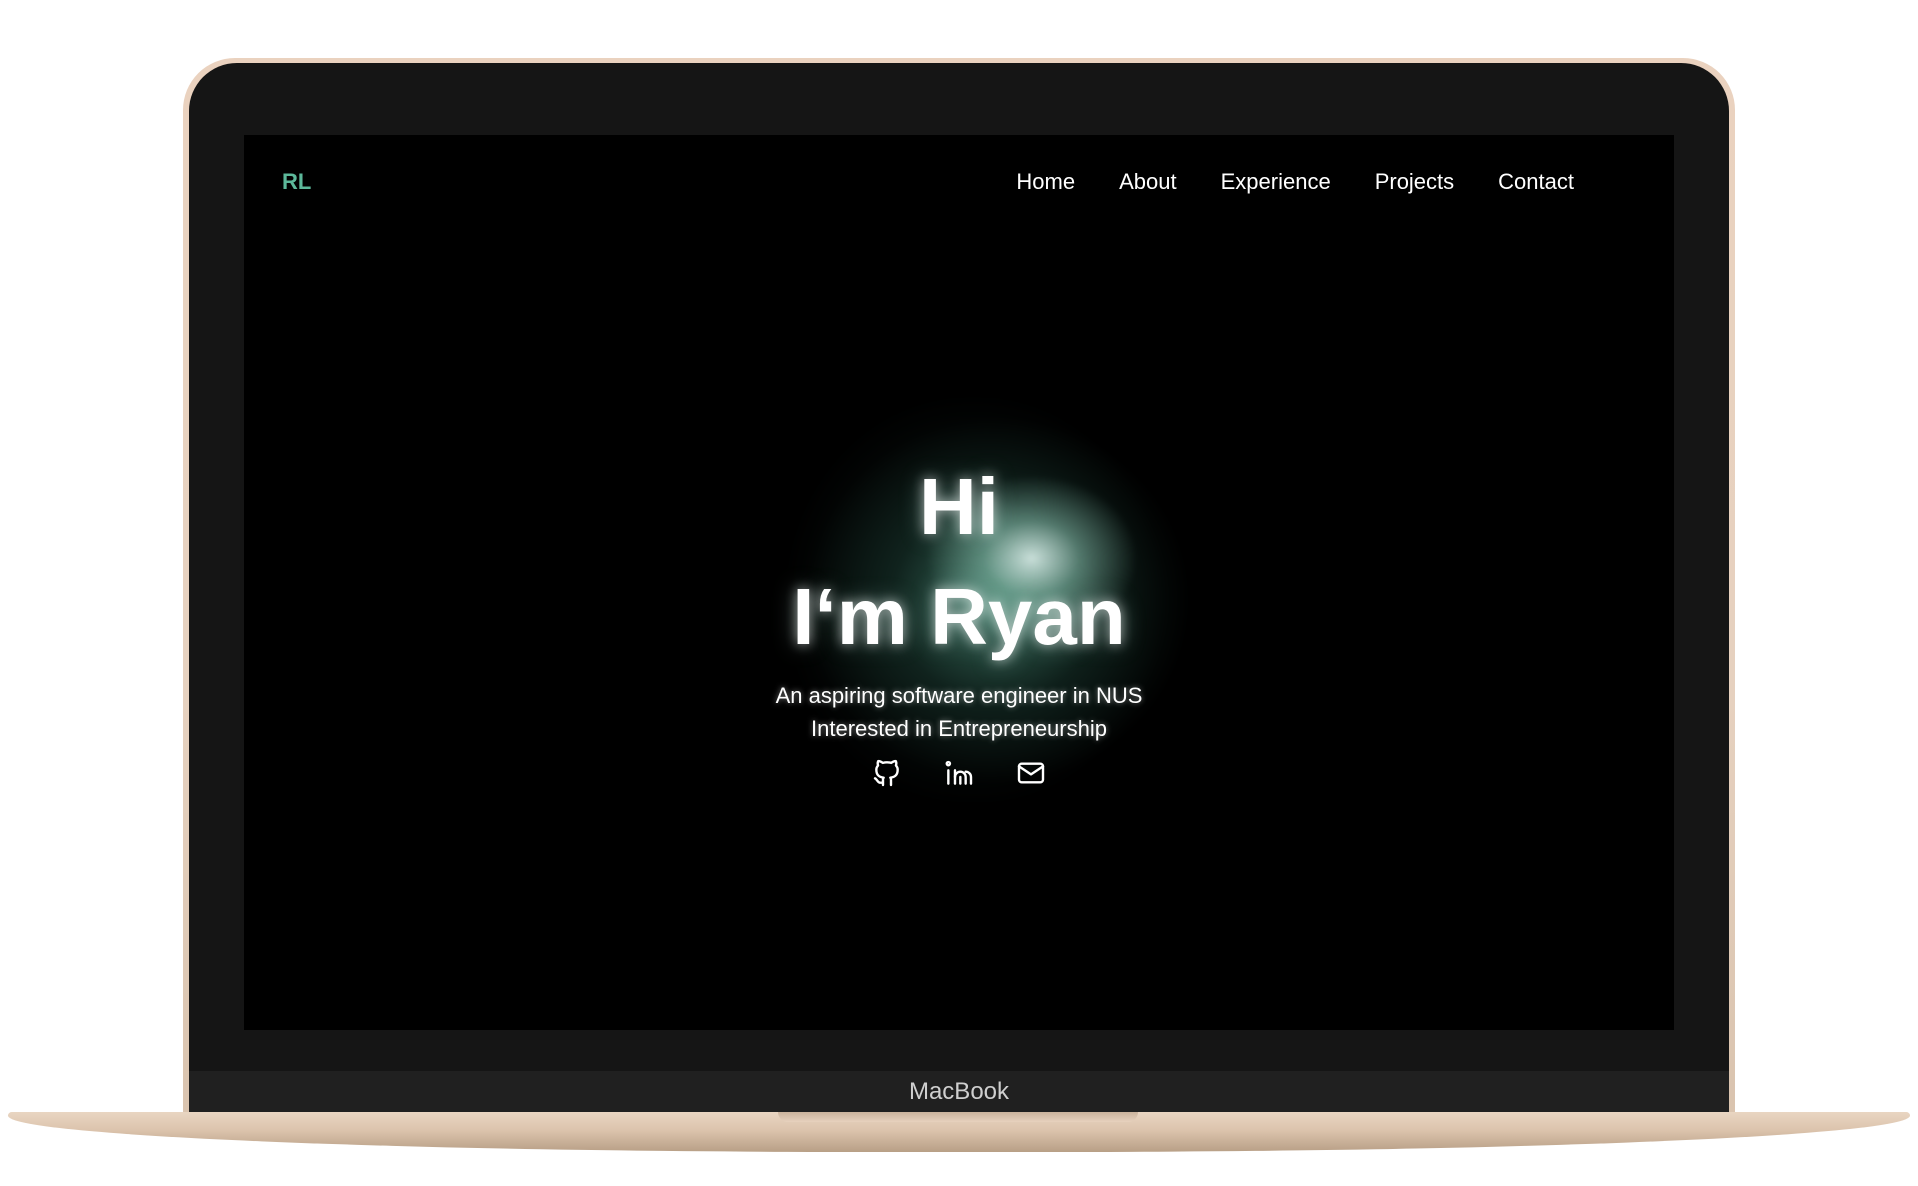 This screenshot has height=1186, width=1918. I want to click on nav-home: Home, so click(1045, 182).